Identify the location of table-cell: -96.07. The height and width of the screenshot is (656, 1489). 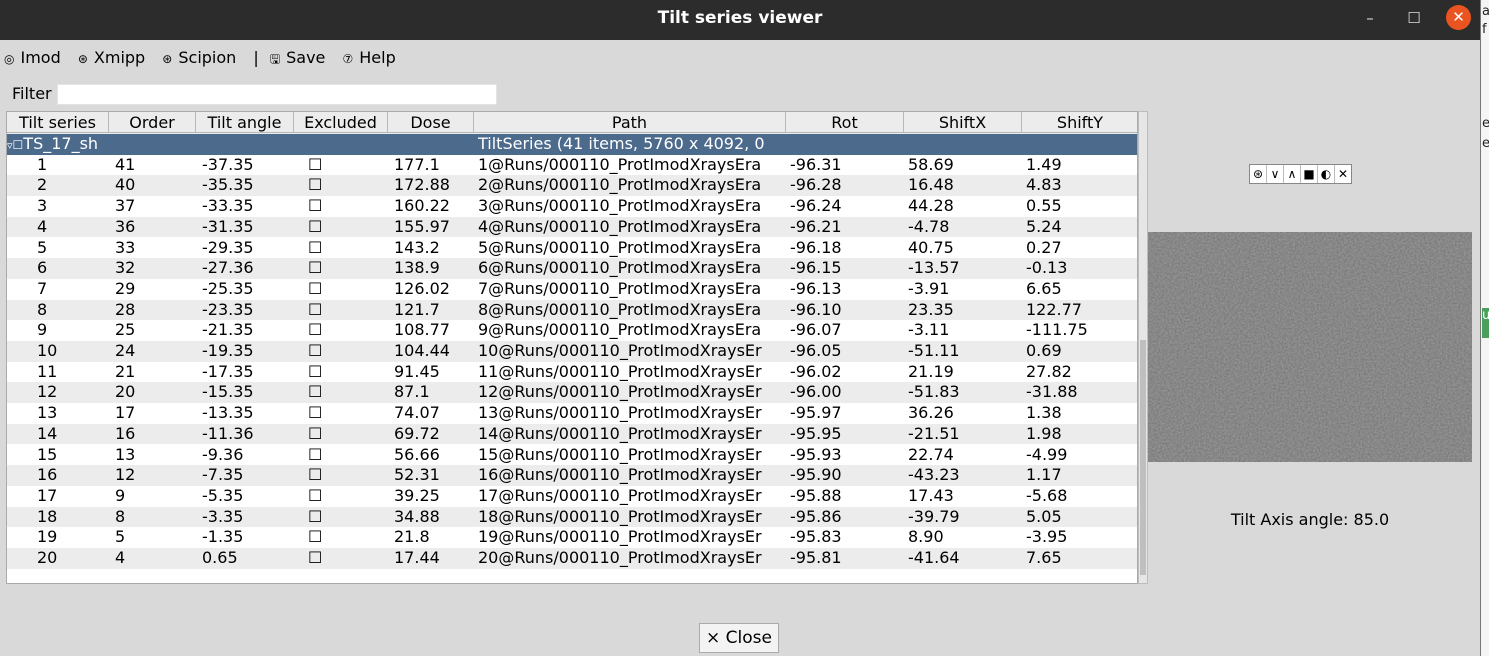
(816, 330).